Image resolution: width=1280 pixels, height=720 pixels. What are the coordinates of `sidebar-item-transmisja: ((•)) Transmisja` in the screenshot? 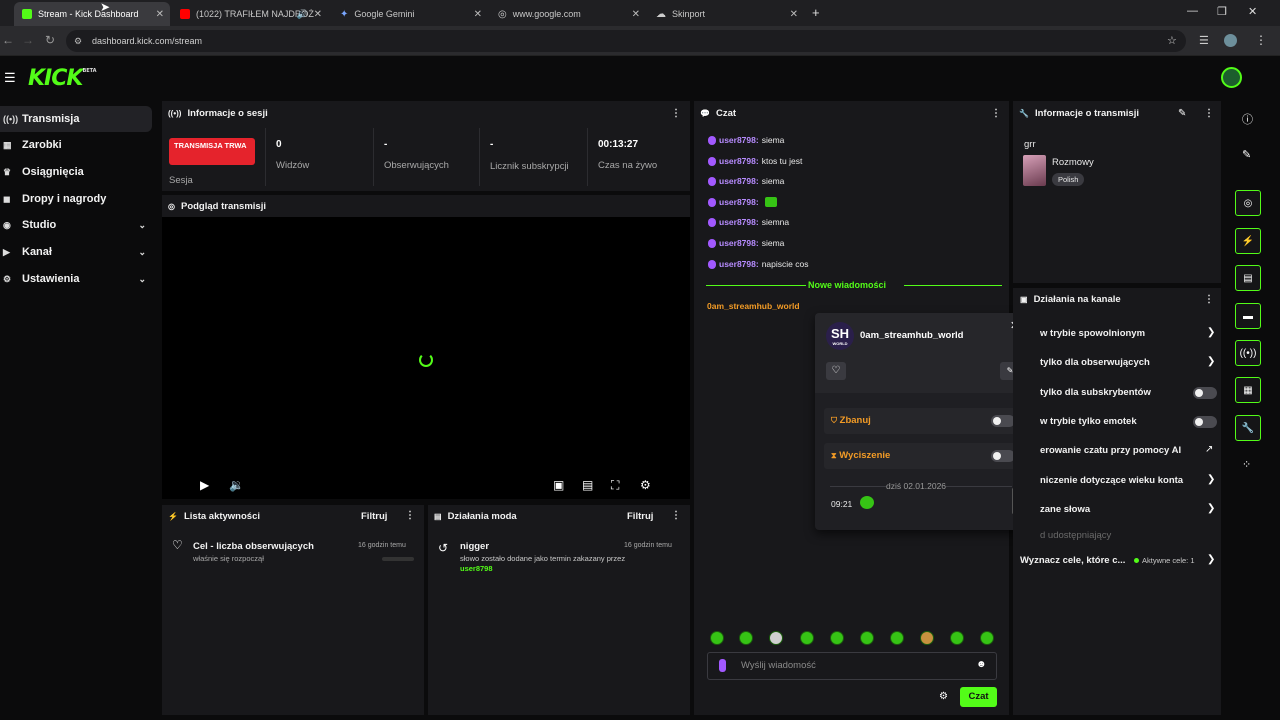 It's located at (76, 119).